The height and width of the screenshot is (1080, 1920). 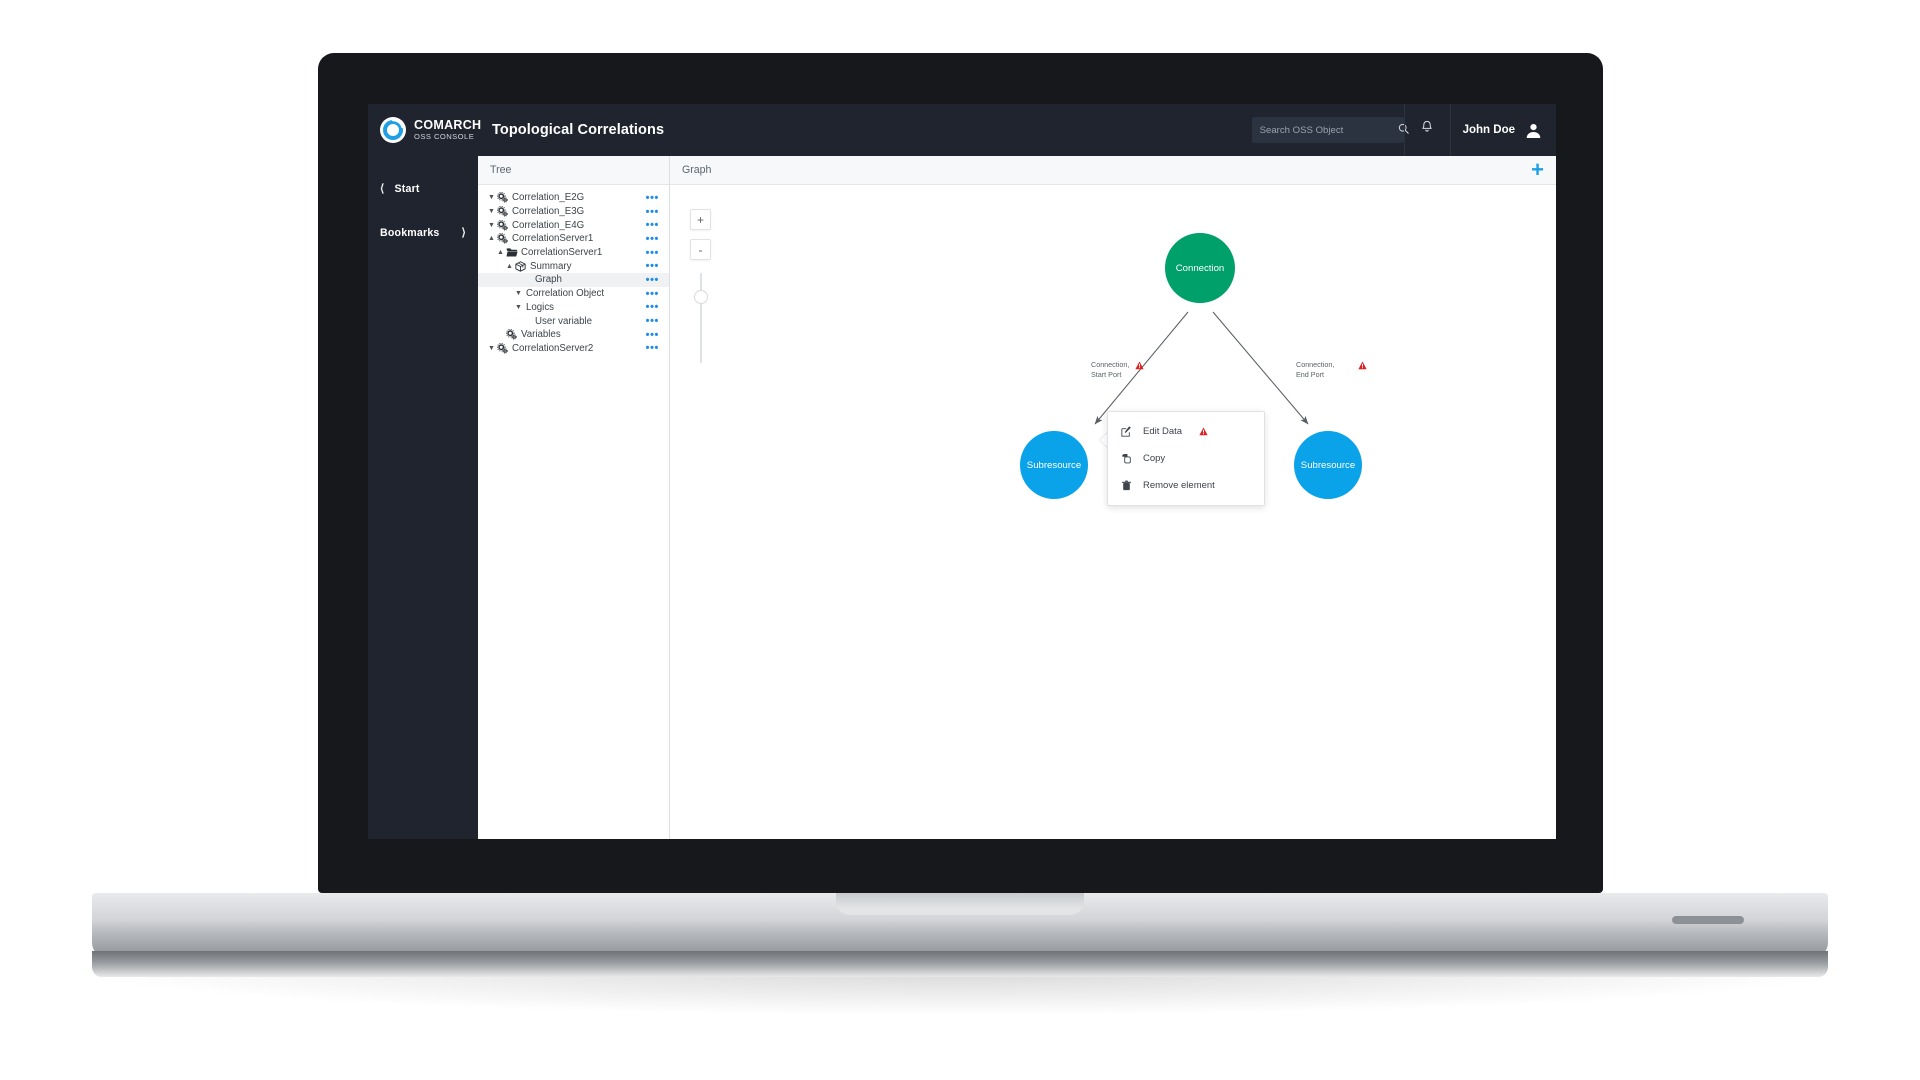 What do you see at coordinates (410, 233) in the screenshot?
I see `sidebar-item-bookmarks-label: Bookmarks` at bounding box center [410, 233].